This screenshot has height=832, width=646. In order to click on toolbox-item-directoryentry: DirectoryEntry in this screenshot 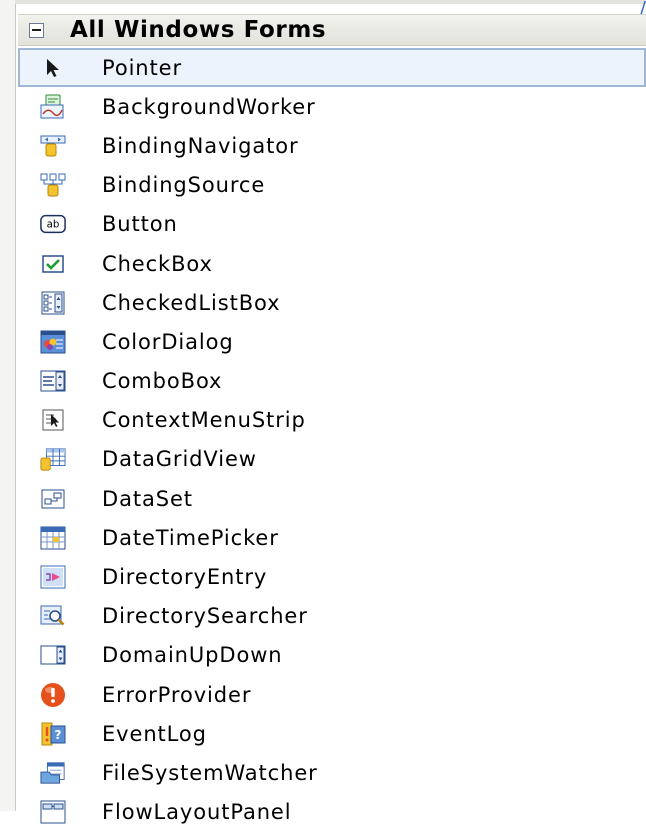, I will do `click(332, 576)`.